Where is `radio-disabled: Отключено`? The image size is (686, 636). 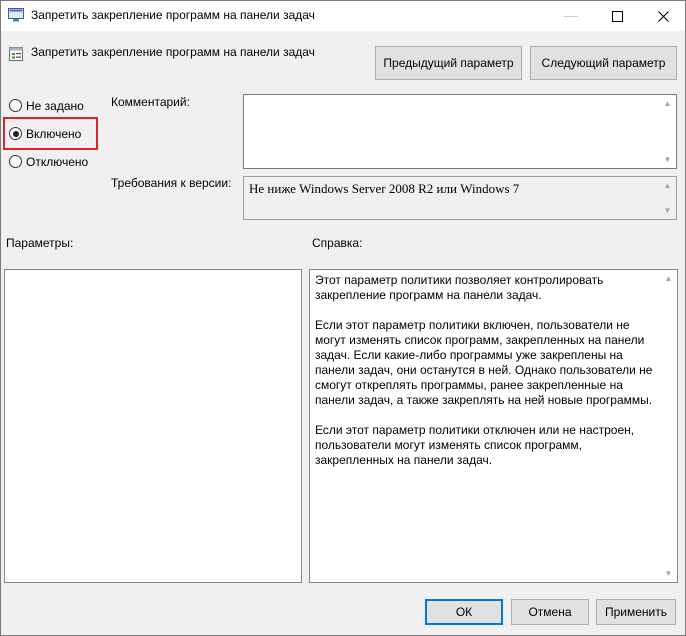
radio-disabled: Отключено is located at coordinates (48, 163).